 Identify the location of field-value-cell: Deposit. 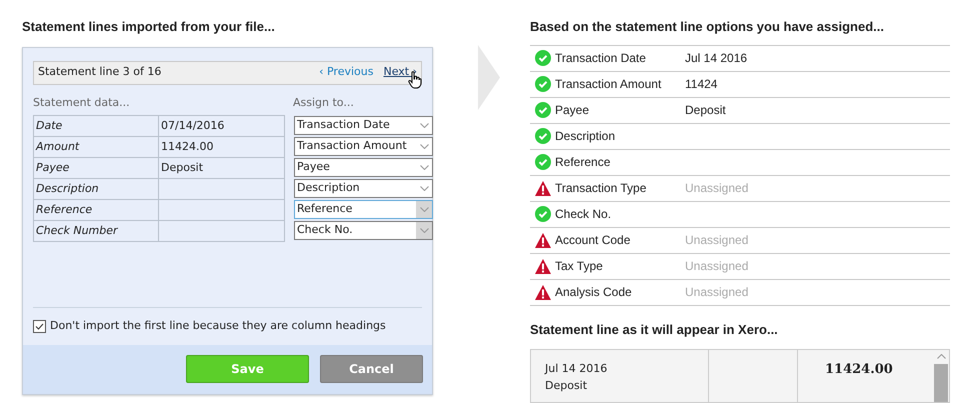
(222, 168).